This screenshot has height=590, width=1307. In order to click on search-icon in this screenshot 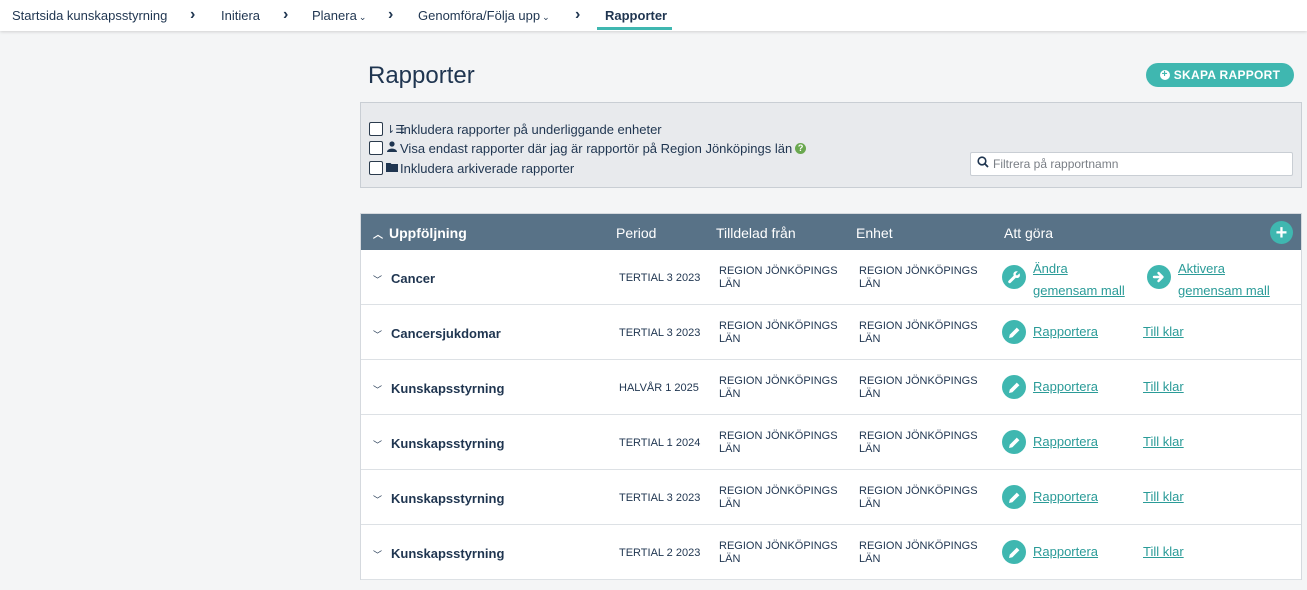, I will do `click(983, 164)`.